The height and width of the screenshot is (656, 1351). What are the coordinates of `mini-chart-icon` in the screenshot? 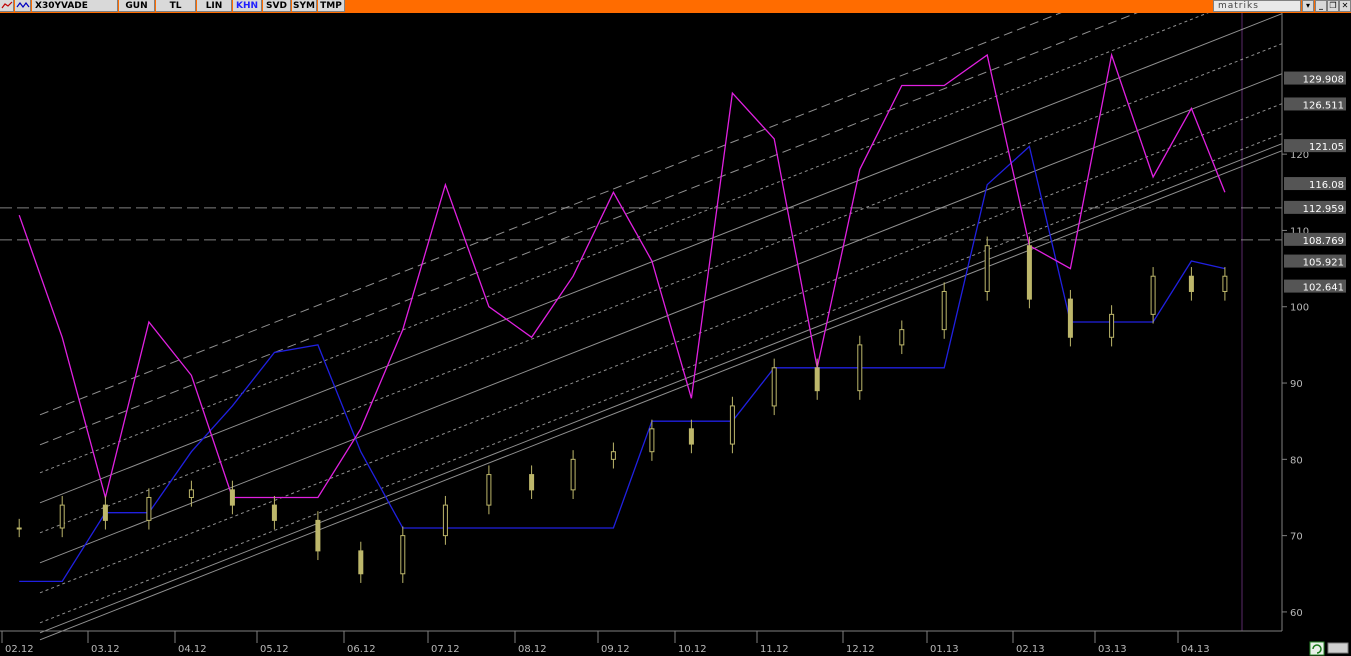 It's located at (6, 5).